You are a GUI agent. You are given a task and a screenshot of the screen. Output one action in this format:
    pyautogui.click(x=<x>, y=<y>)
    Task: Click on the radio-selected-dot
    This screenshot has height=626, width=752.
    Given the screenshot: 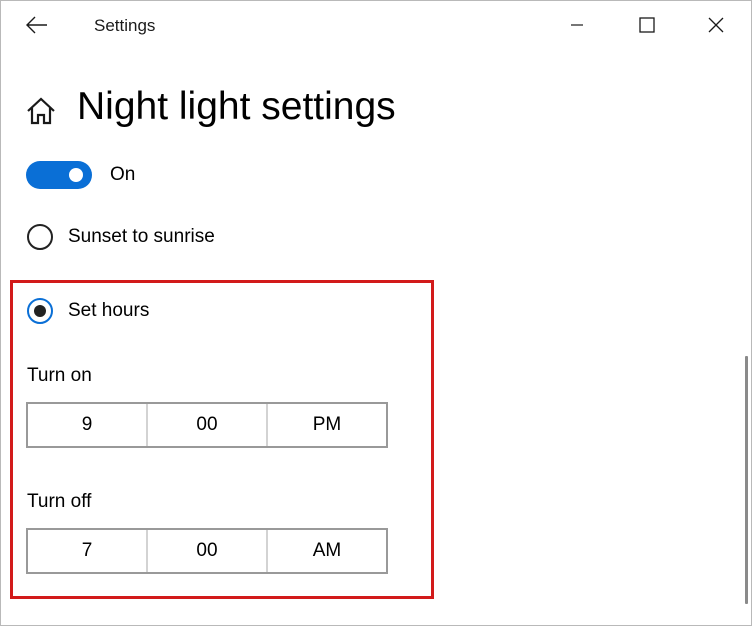 What is the action you would take?
    pyautogui.click(x=40, y=311)
    